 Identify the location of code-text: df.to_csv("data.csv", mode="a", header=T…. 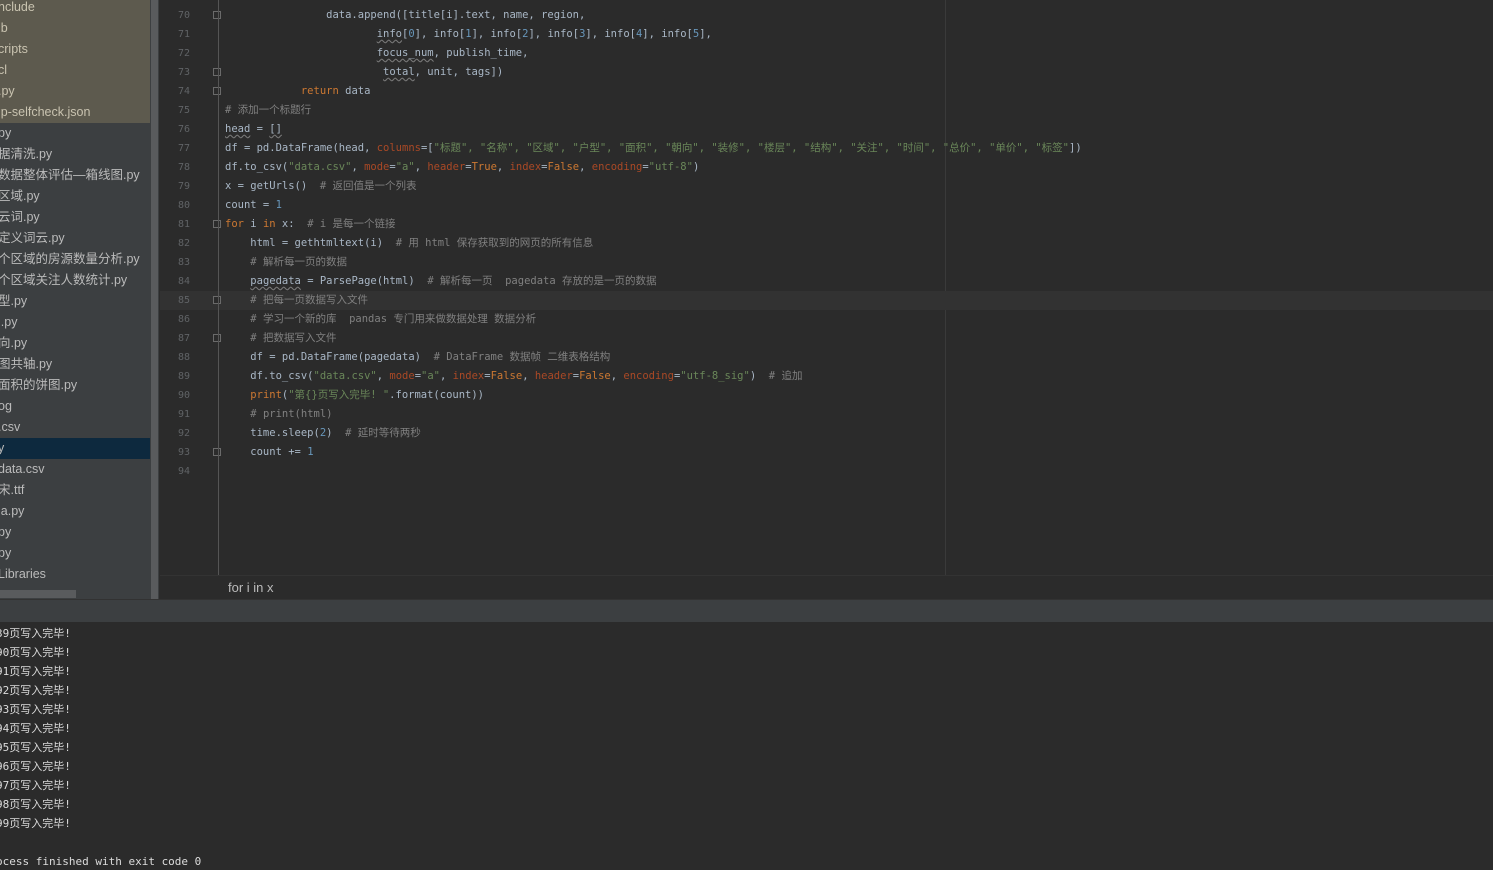
(462, 167).